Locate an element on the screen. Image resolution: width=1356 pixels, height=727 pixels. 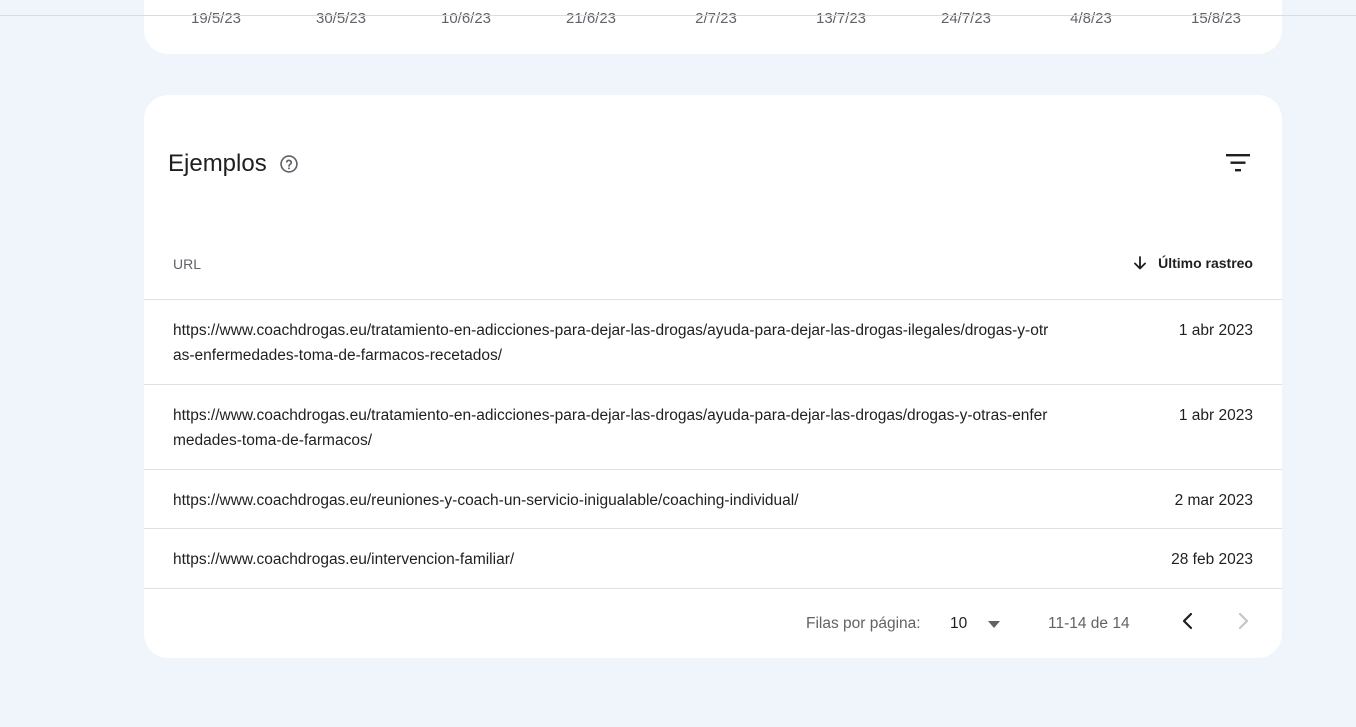
filter-list-icon is located at coordinates (1238, 163).